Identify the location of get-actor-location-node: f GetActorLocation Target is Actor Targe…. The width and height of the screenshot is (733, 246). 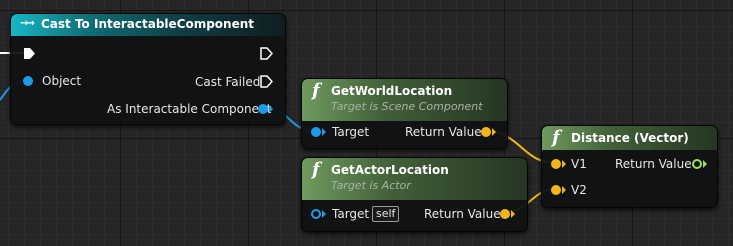
(414, 194).